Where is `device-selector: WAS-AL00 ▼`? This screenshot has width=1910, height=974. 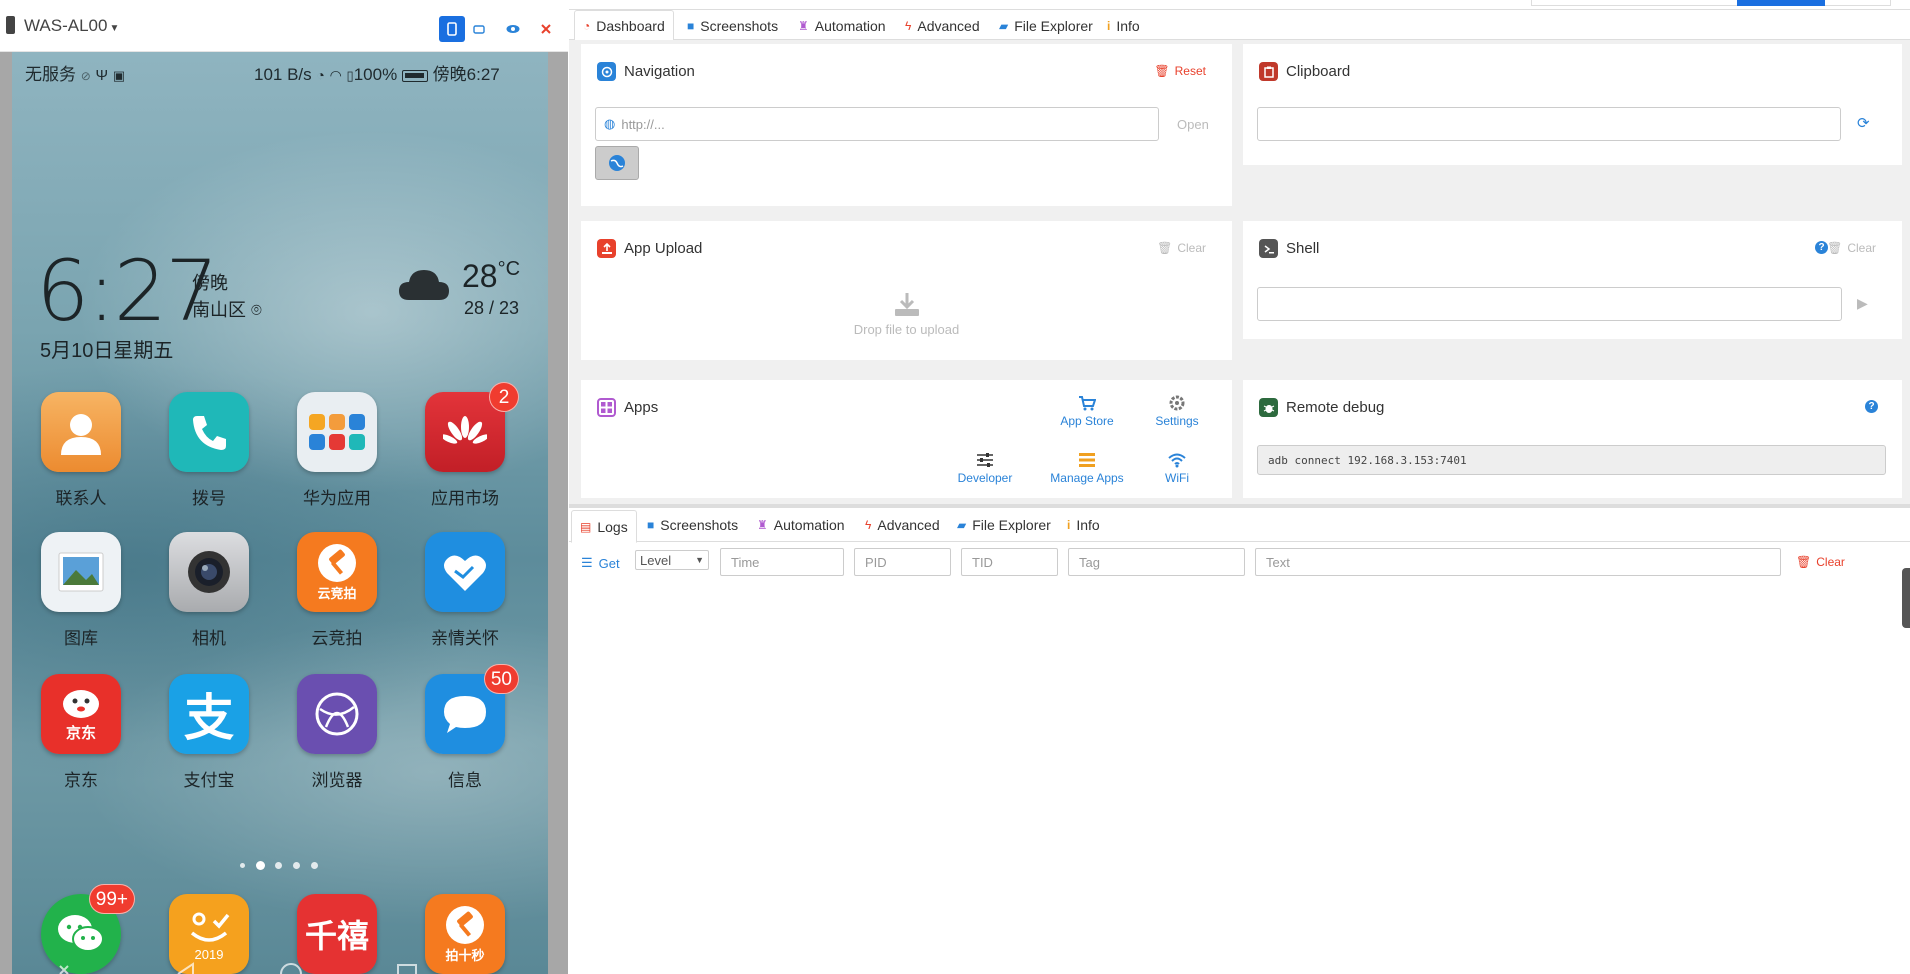
device-selector: WAS-AL00 ▼ is located at coordinates (71, 26).